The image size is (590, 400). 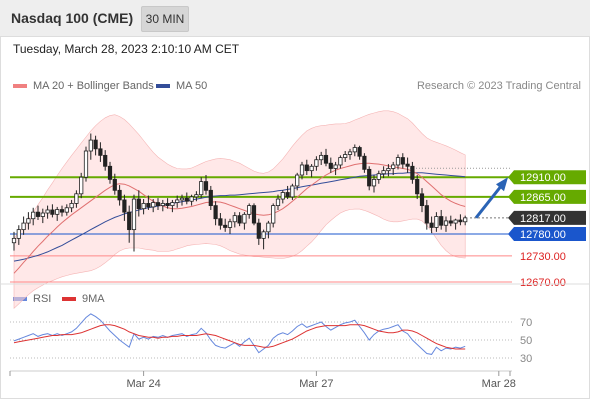 What do you see at coordinates (543, 219) in the screenshot?
I see `level-label: 12817.00` at bounding box center [543, 219].